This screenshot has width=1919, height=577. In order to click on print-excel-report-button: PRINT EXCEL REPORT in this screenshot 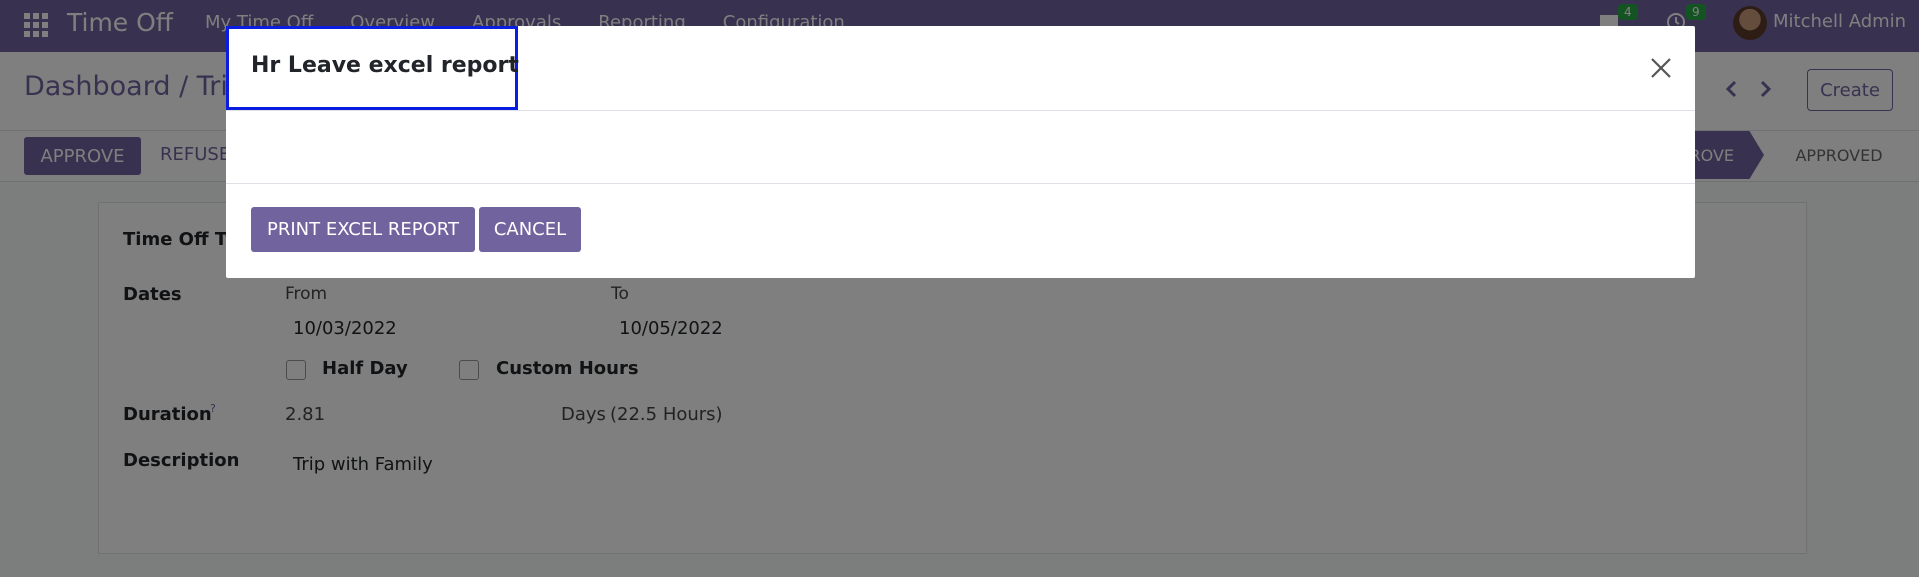, I will do `click(363, 229)`.